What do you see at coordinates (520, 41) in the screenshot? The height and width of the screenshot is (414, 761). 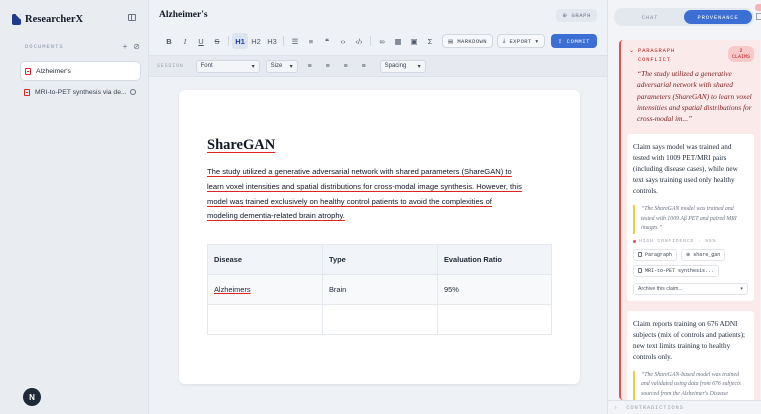 I see `export-button: ⤓ EXPORT ▾` at bounding box center [520, 41].